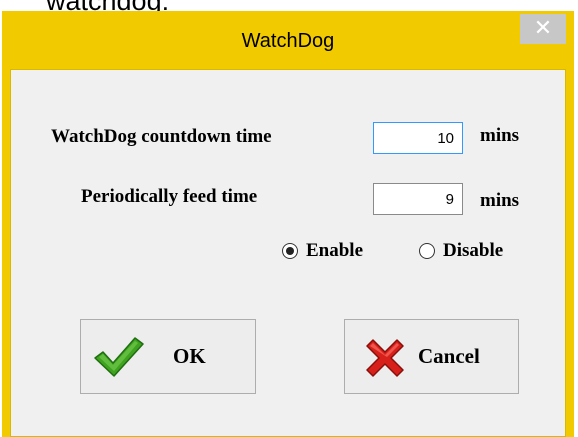  I want to click on close-icon: ✕, so click(543, 28).